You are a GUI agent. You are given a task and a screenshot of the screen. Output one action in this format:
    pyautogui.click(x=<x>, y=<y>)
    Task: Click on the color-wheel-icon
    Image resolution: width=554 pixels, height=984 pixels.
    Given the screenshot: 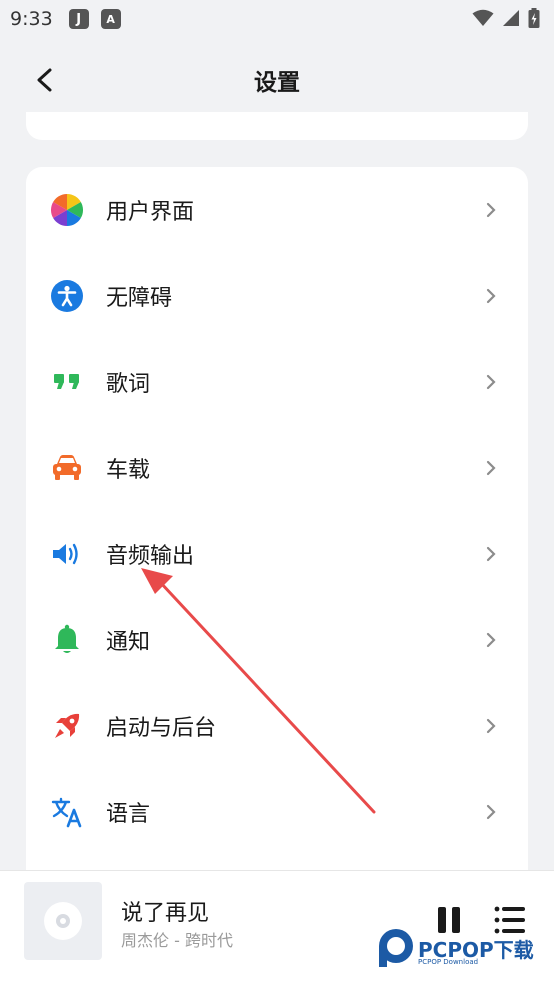 What is the action you would take?
    pyautogui.click(x=67, y=210)
    